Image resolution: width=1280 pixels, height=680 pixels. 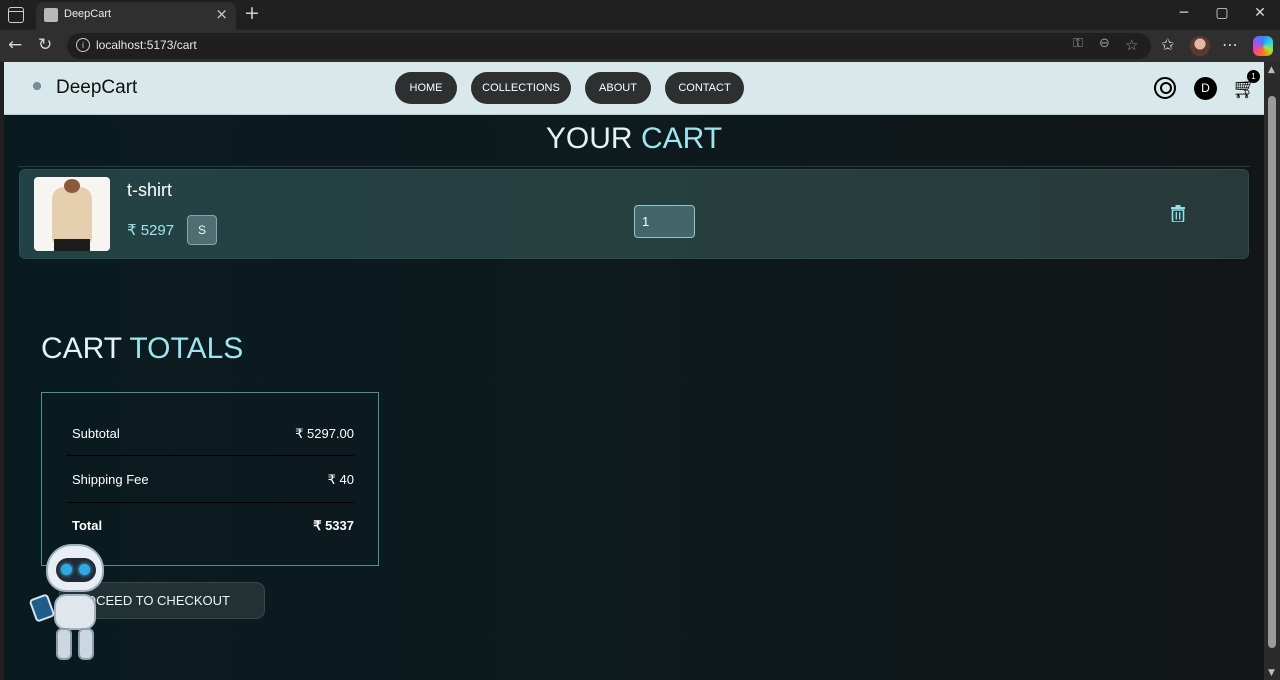 I want to click on scroll-up-icon: ▲, so click(x=1271, y=70).